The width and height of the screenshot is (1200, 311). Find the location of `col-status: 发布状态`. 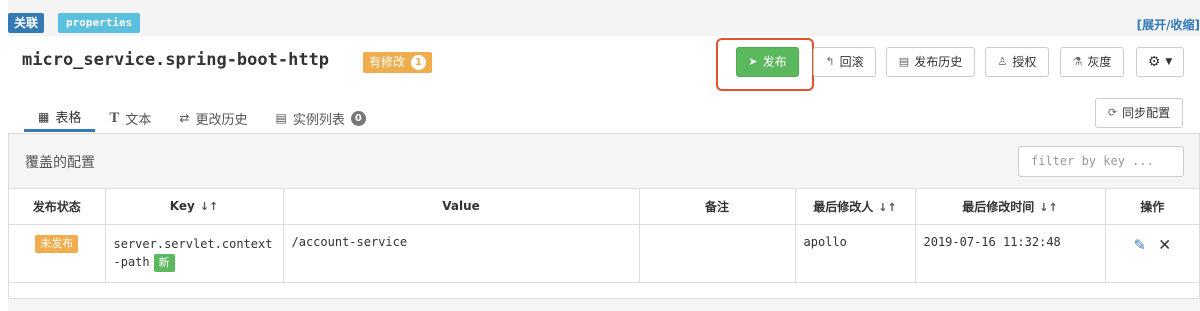

col-status: 发布状态 is located at coordinates (57, 207).